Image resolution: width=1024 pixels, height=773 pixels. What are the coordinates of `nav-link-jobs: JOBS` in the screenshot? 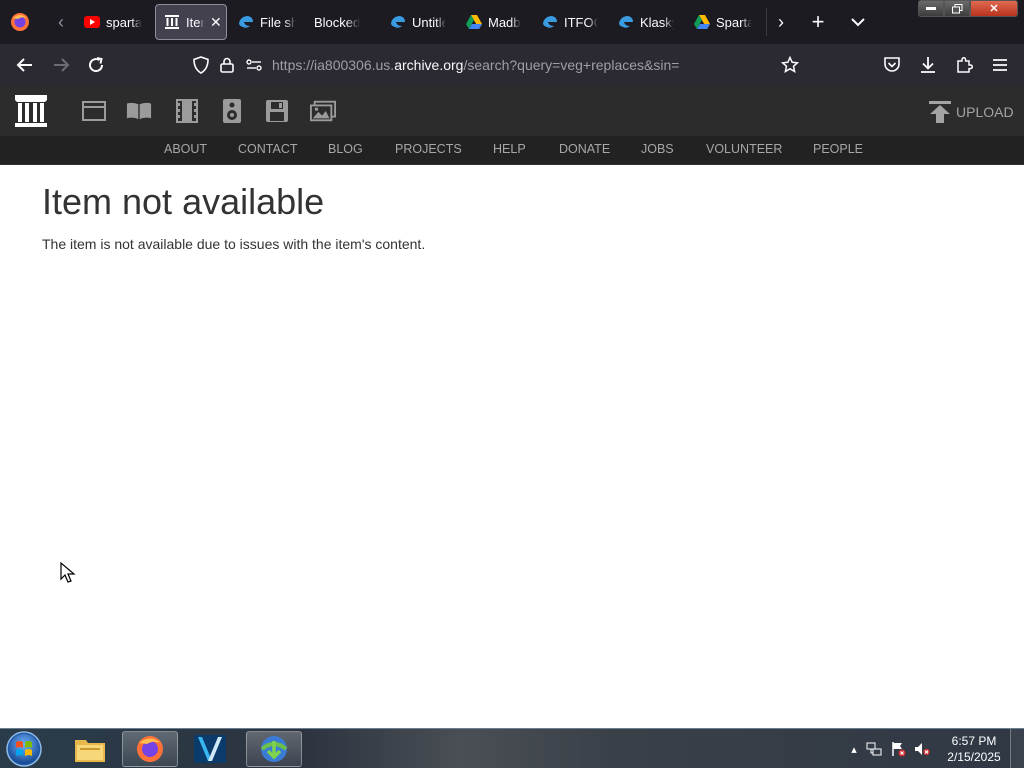 It's located at (657, 149).